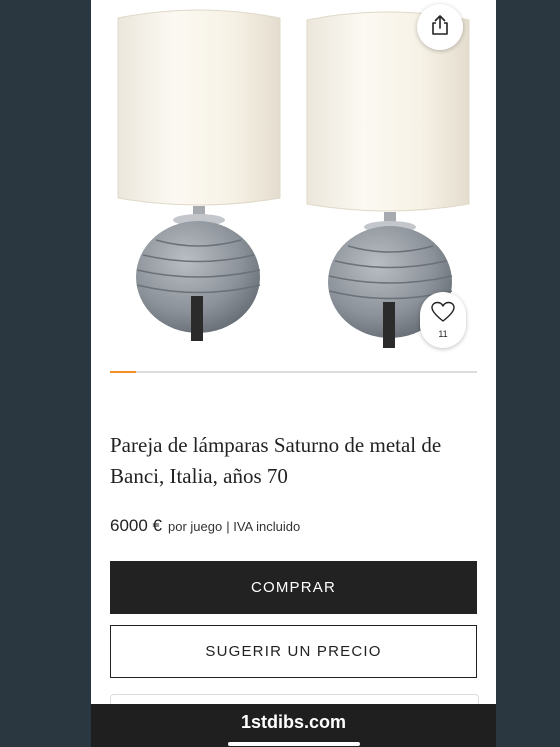 The width and height of the screenshot is (560, 747). I want to click on gallery-progress-bar, so click(293, 372).